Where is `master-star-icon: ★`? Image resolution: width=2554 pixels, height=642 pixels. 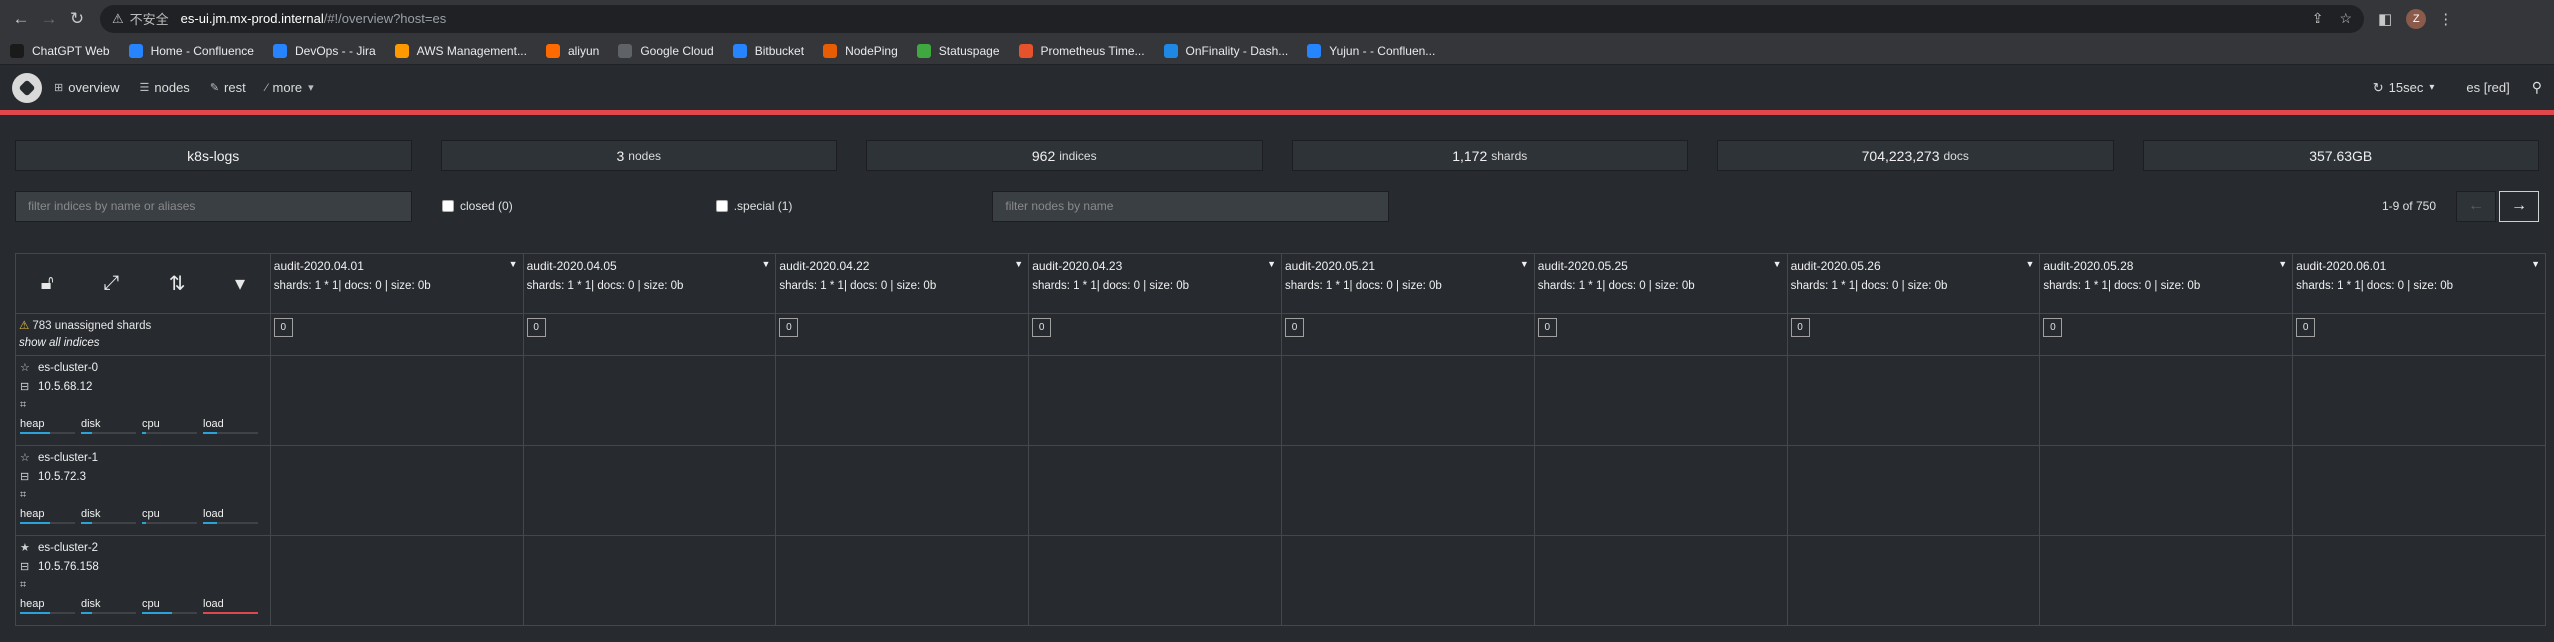 master-star-icon: ★ is located at coordinates (25, 548).